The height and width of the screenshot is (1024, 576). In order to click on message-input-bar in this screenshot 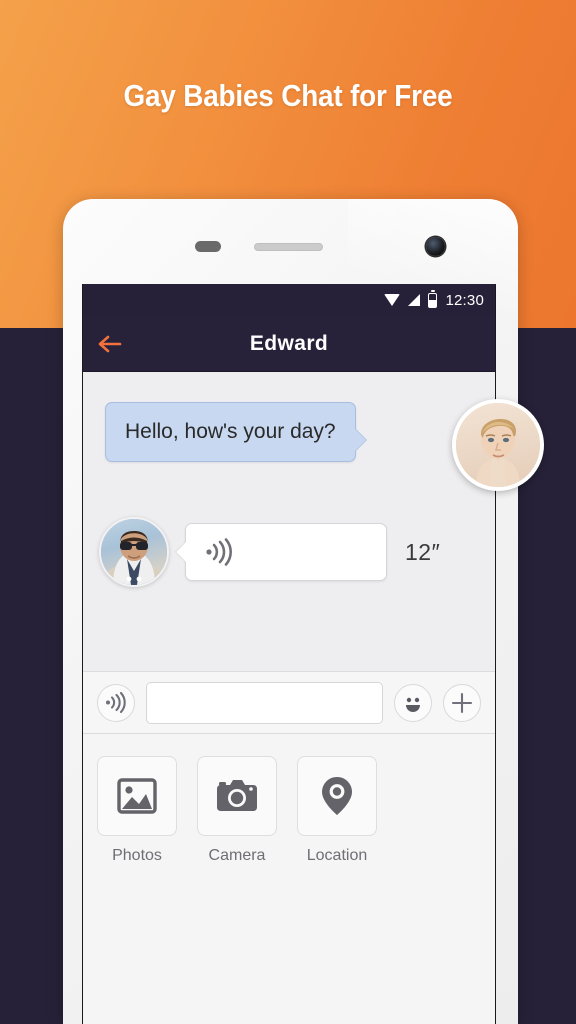, I will do `click(289, 703)`.